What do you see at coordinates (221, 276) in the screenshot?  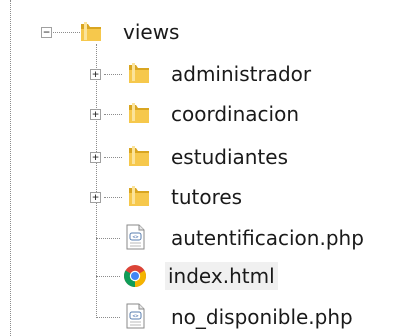 I see `tree-node-label-selected: index.html` at bounding box center [221, 276].